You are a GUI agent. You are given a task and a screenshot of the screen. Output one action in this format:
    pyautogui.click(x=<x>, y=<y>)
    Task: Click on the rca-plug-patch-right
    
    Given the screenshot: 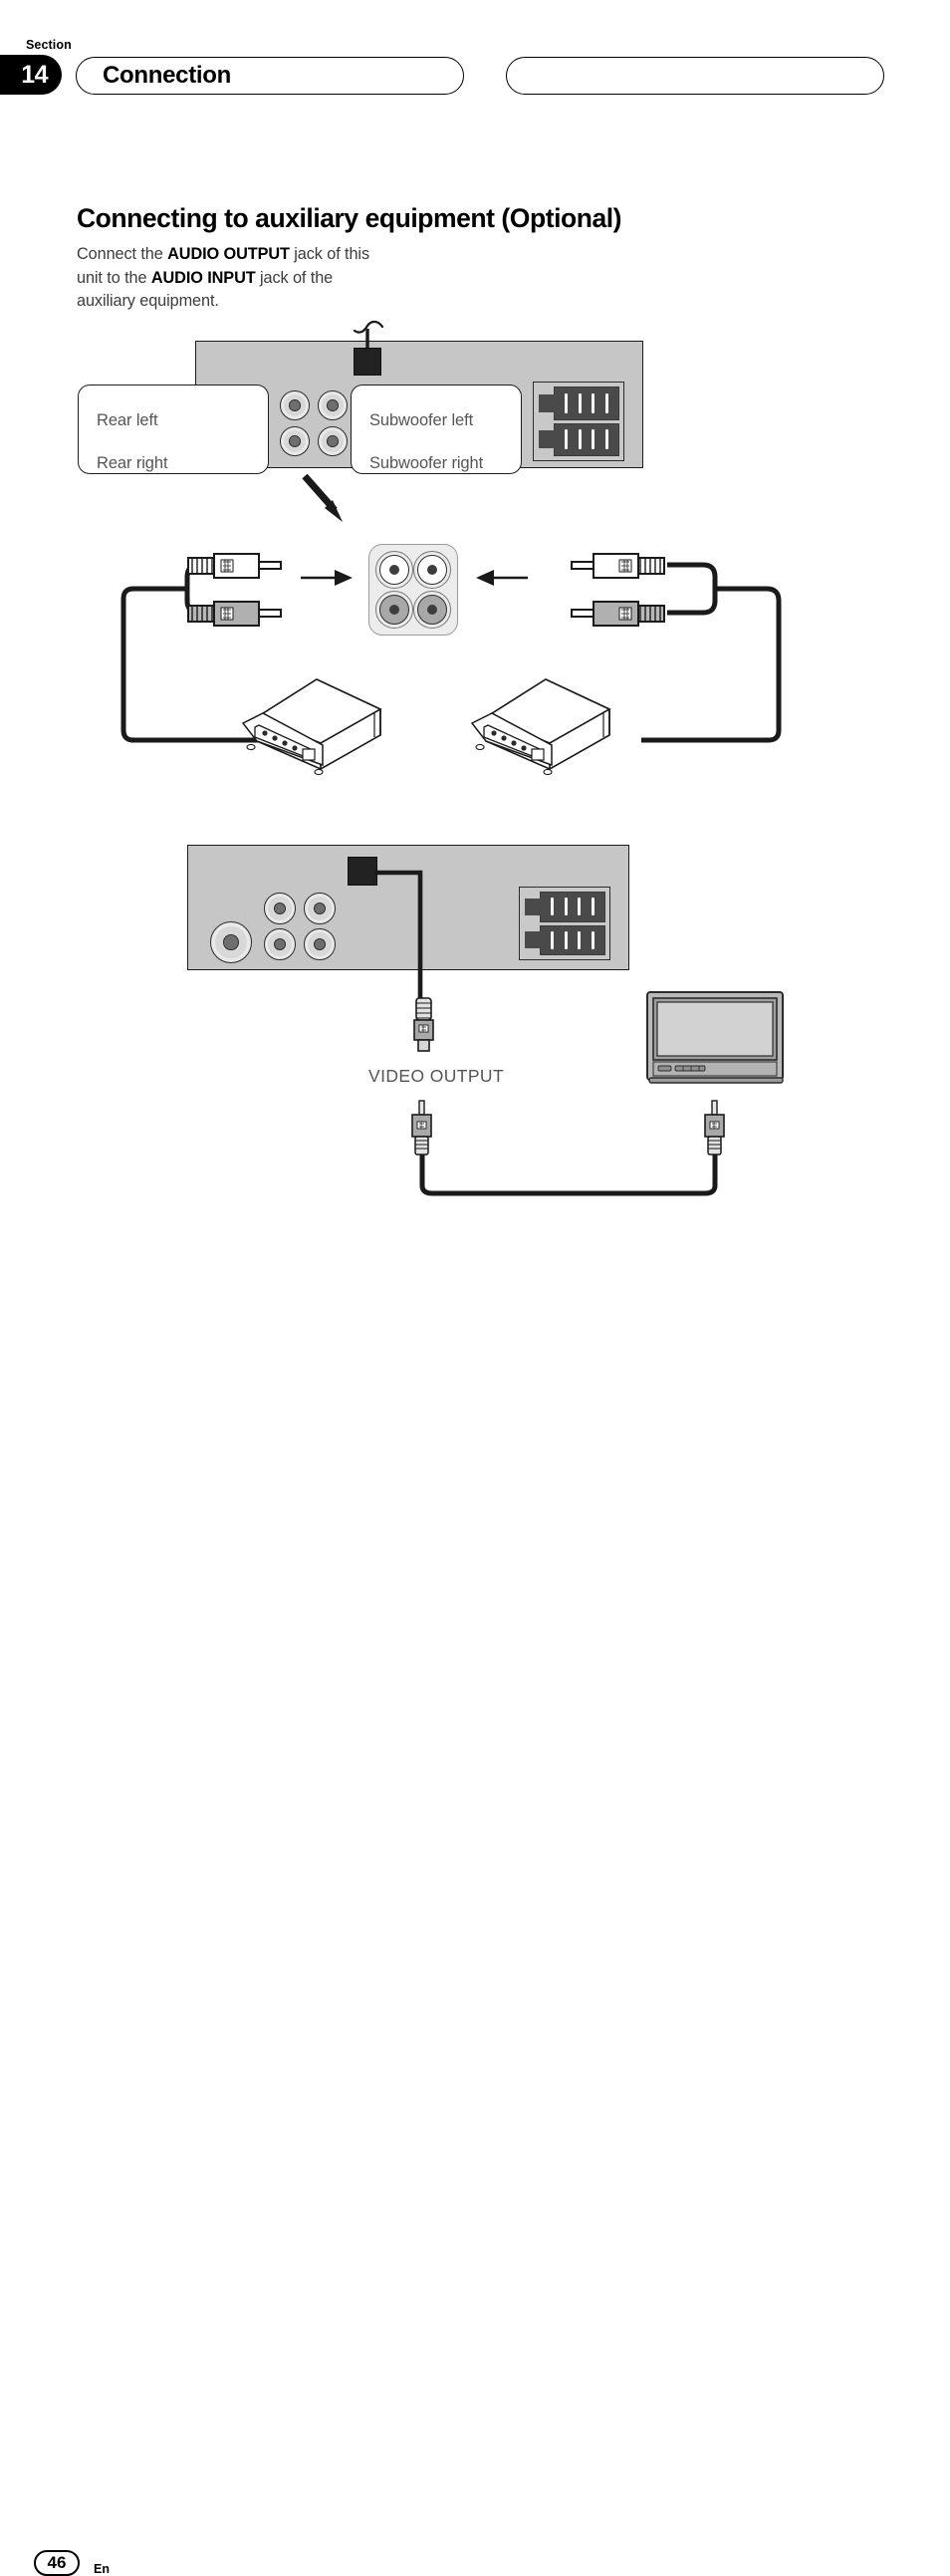 What is the action you would take?
    pyautogui.click(x=714, y=1128)
    